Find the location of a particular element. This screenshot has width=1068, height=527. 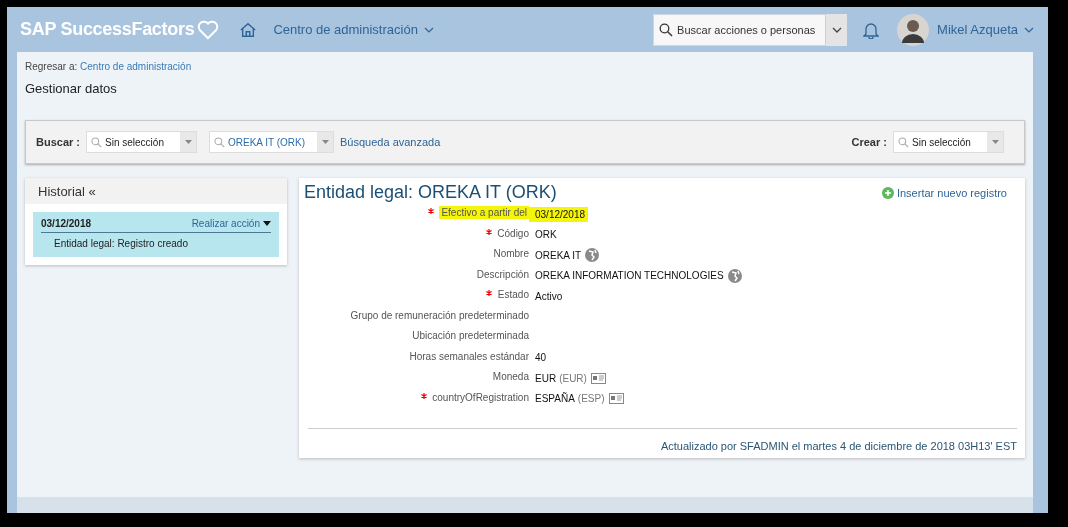

field-value: EUR is located at coordinates (546, 378).